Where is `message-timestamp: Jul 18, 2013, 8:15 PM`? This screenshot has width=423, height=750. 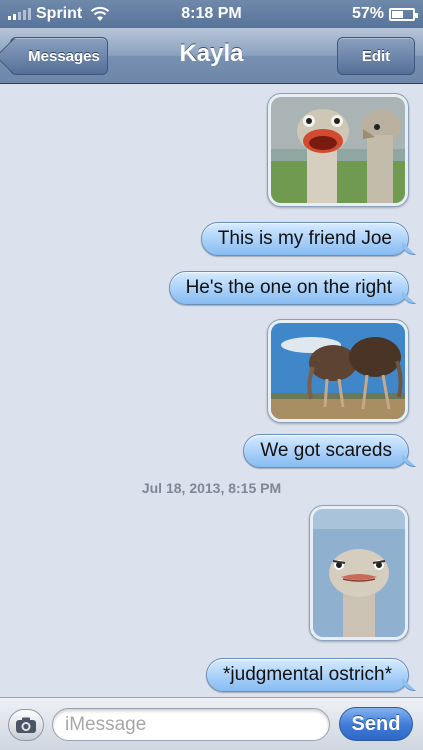
message-timestamp: Jul 18, 2013, 8:15 PM is located at coordinates (211, 488).